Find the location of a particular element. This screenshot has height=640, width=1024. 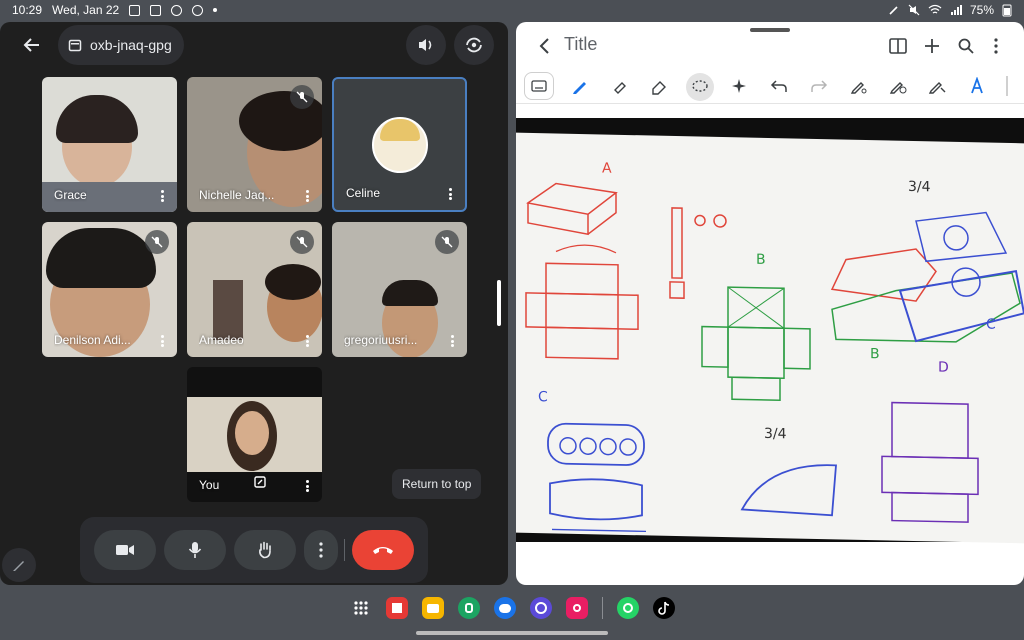

participant-tile: Amadeo is located at coordinates (254, 289).